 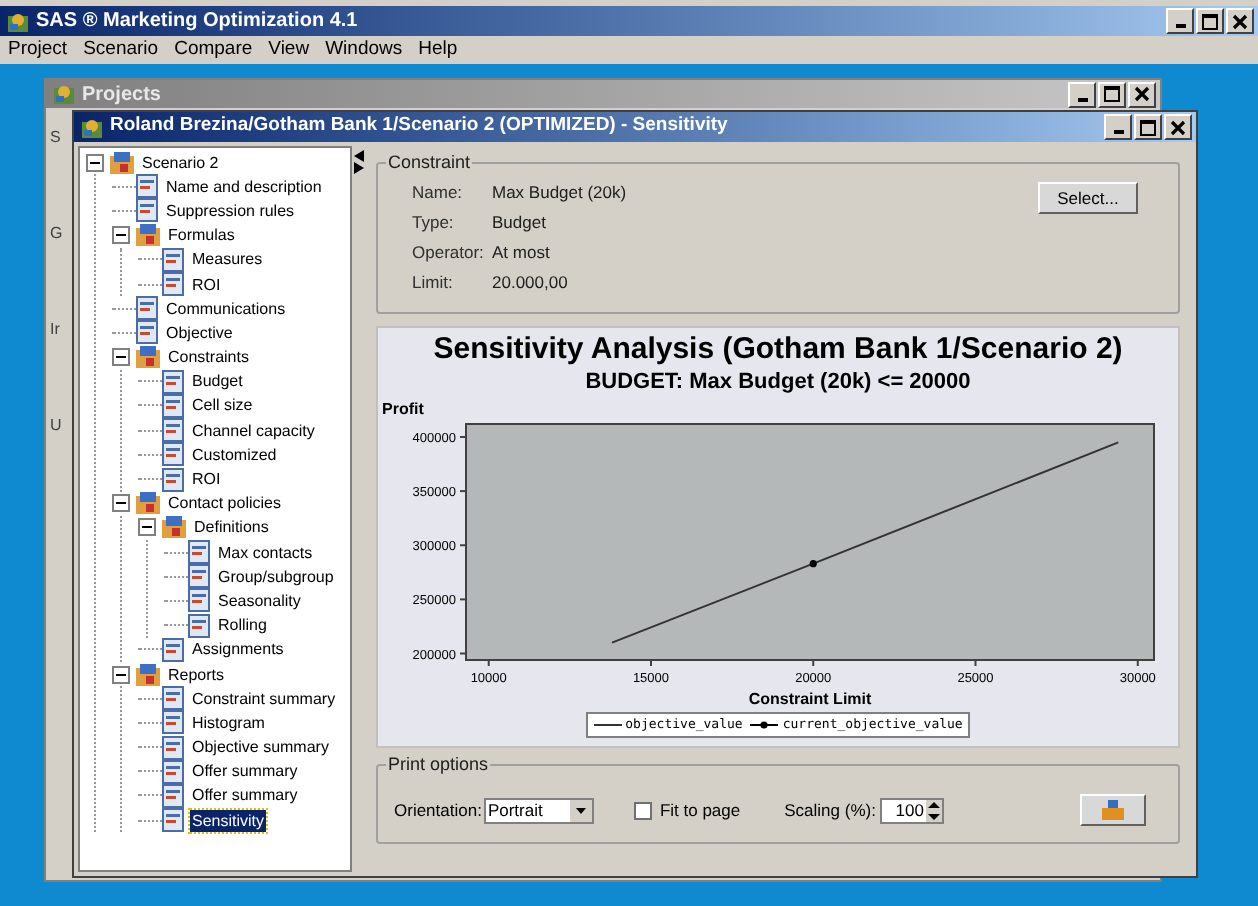 I want to click on tree-item: Customized, so click(x=234, y=454).